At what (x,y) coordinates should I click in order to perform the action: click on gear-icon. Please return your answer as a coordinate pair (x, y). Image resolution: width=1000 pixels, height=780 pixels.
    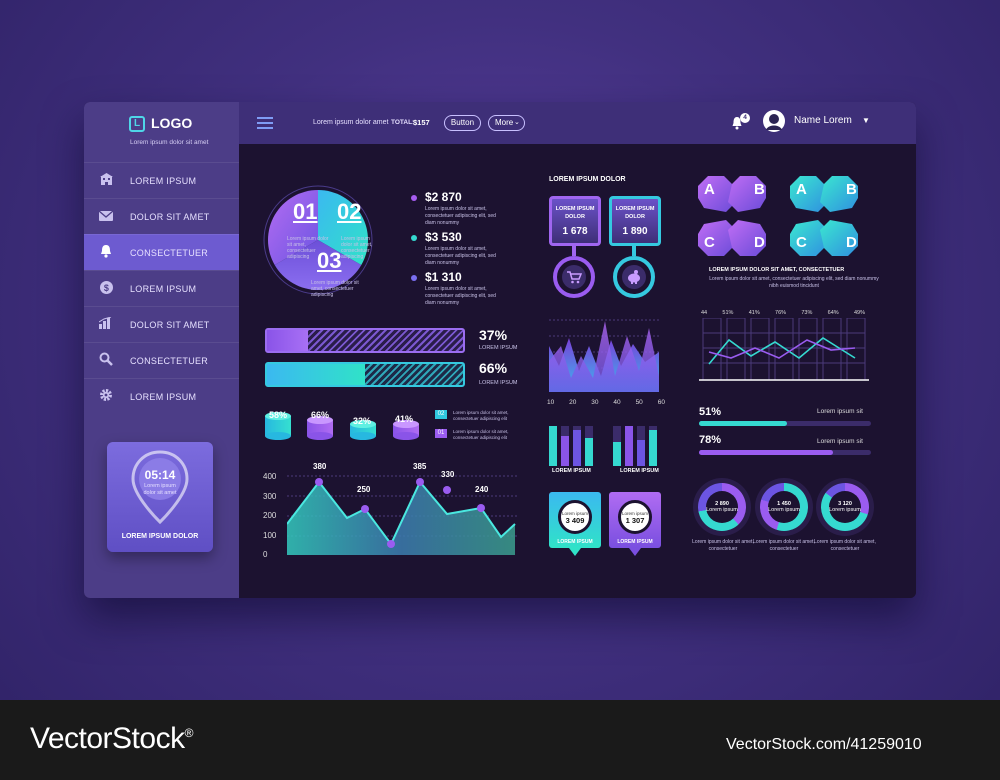
    Looking at the image, I should click on (106, 396).